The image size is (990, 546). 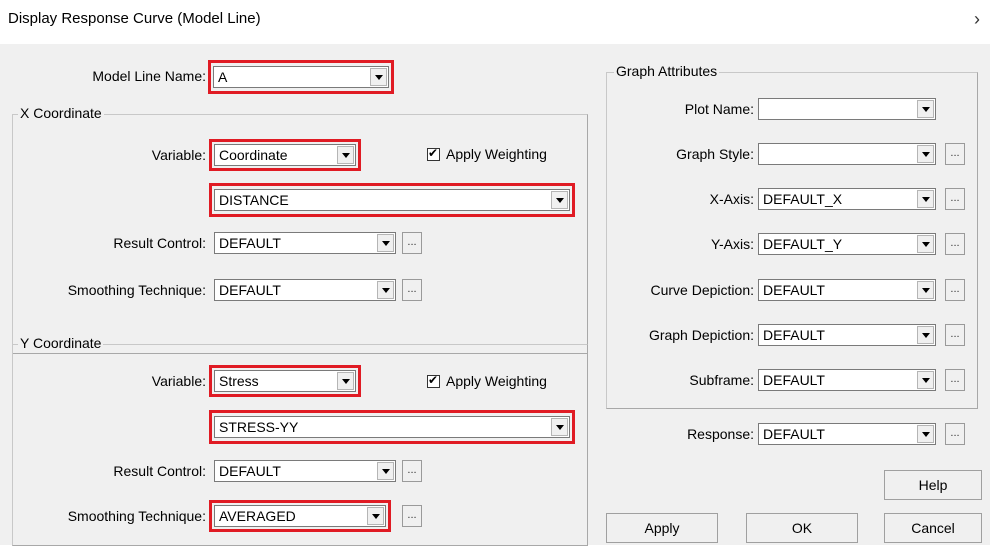 What do you see at coordinates (803, 244) in the screenshot?
I see `y-axis-value: DEFAULT_Y` at bounding box center [803, 244].